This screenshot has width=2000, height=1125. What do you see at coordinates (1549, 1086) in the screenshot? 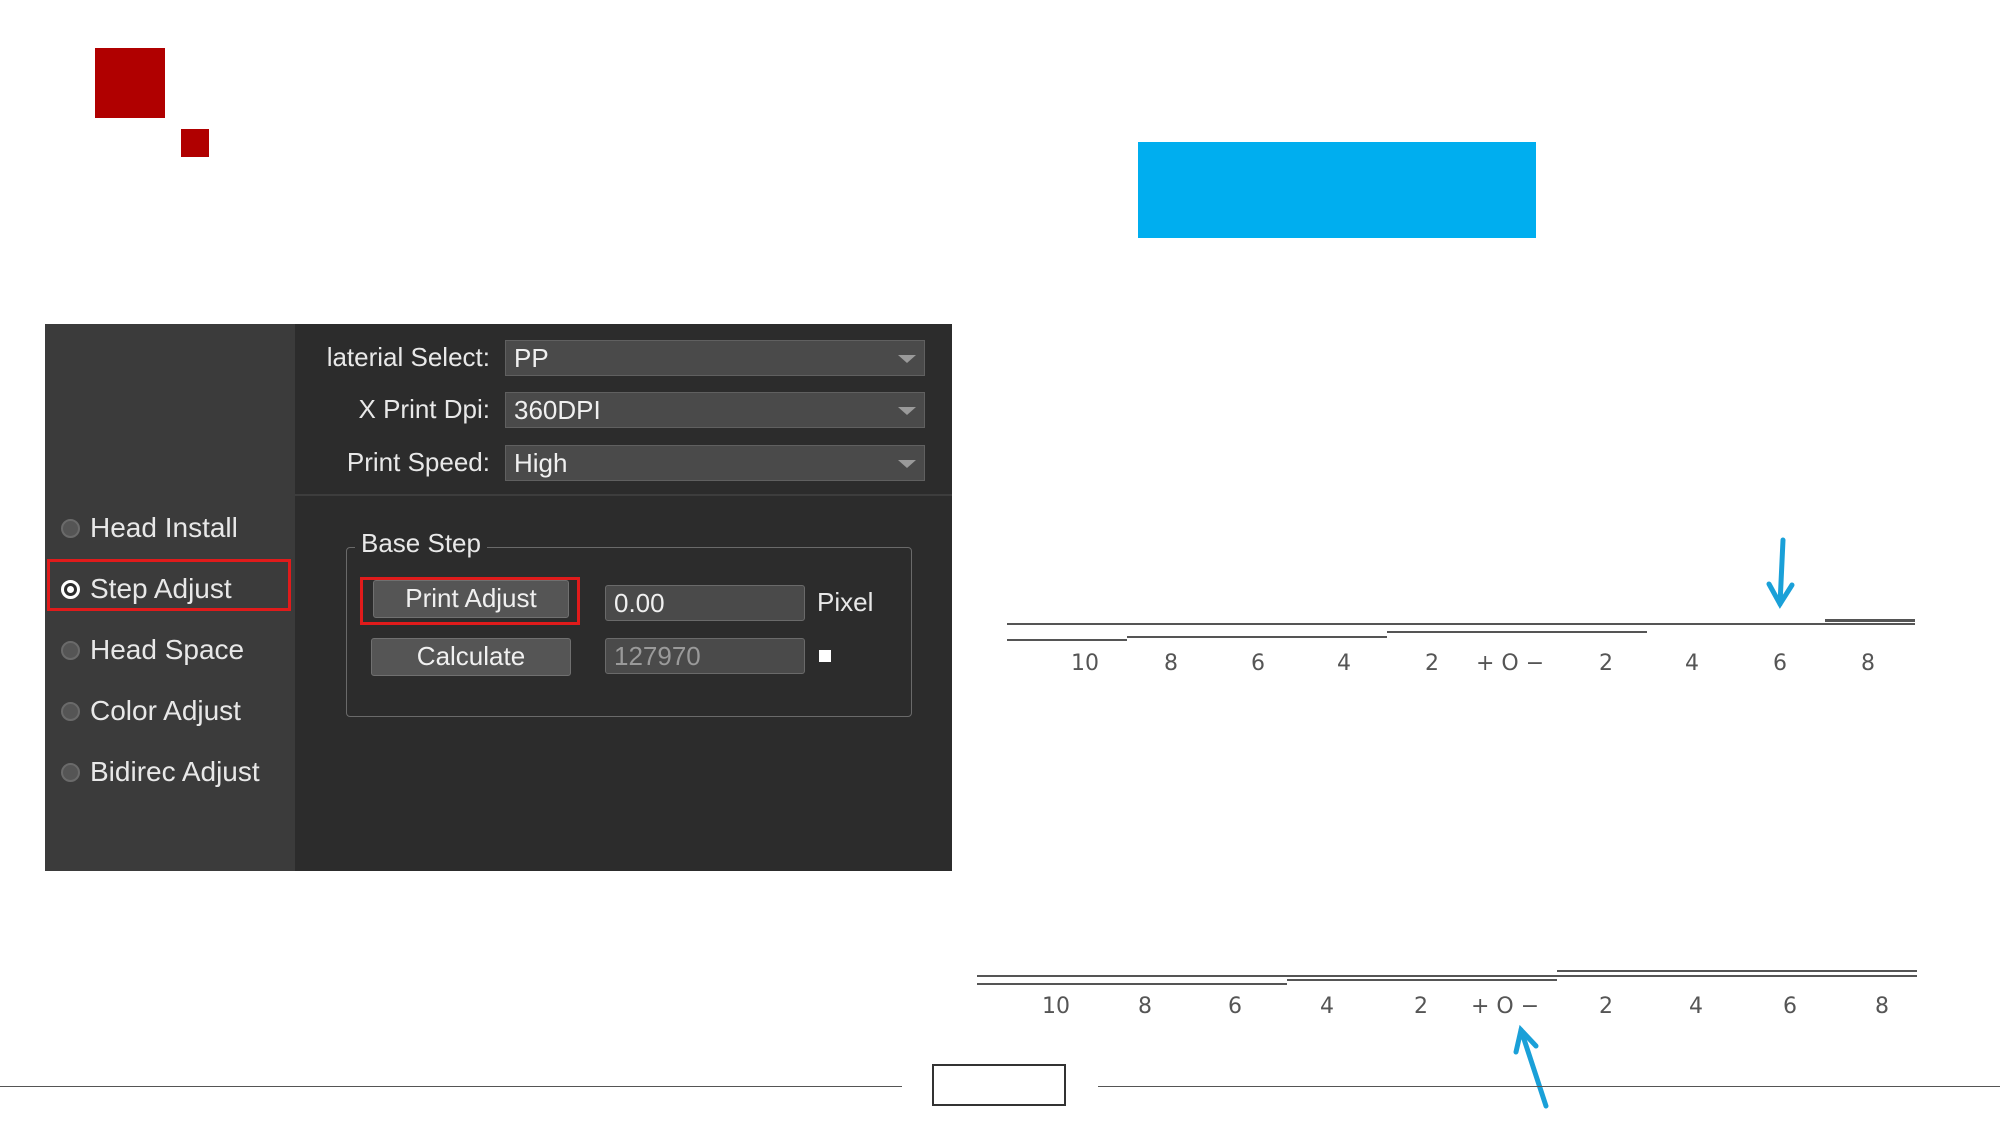
I see `footer-divider-right` at bounding box center [1549, 1086].